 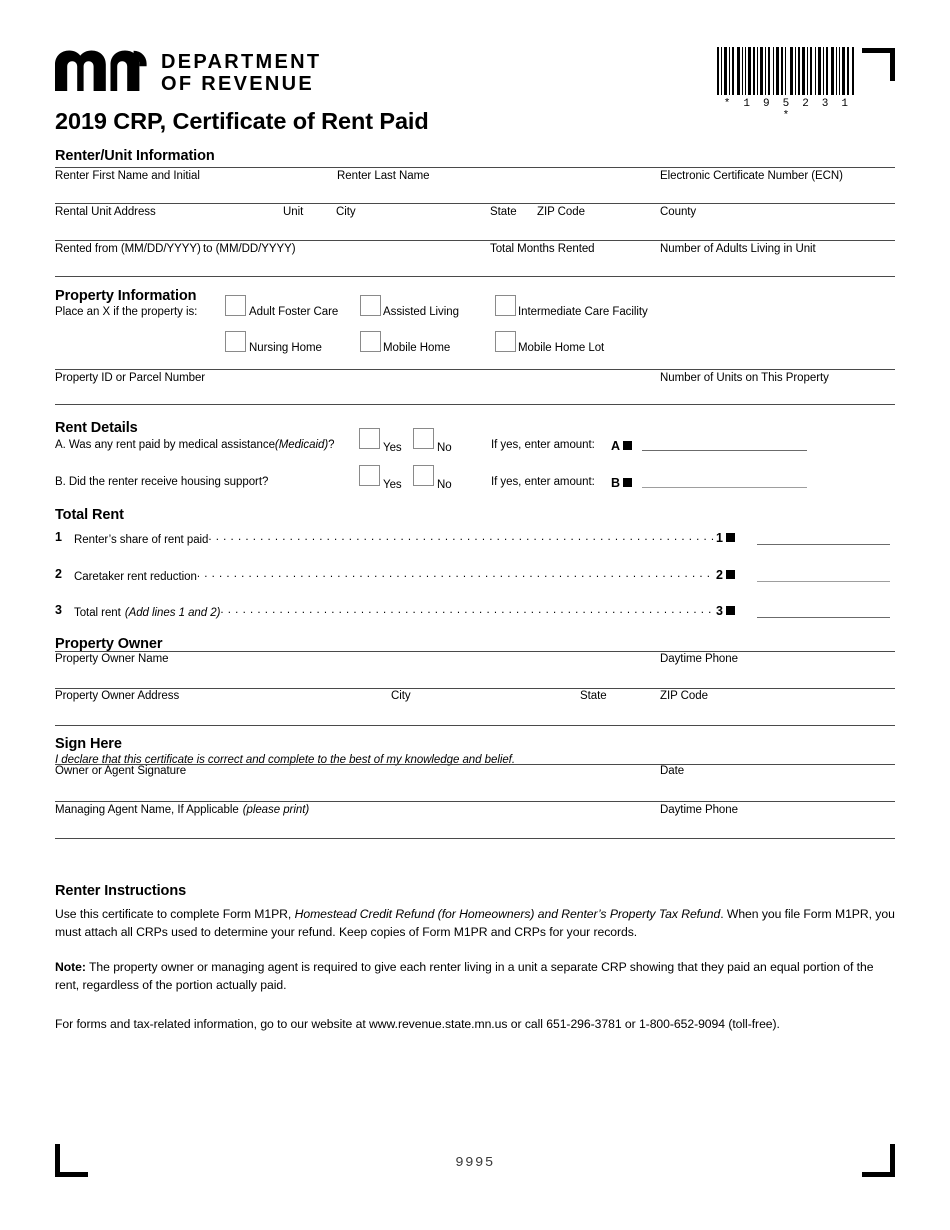 I want to click on label-owner-address: Property Owner Address, so click(x=117, y=696).